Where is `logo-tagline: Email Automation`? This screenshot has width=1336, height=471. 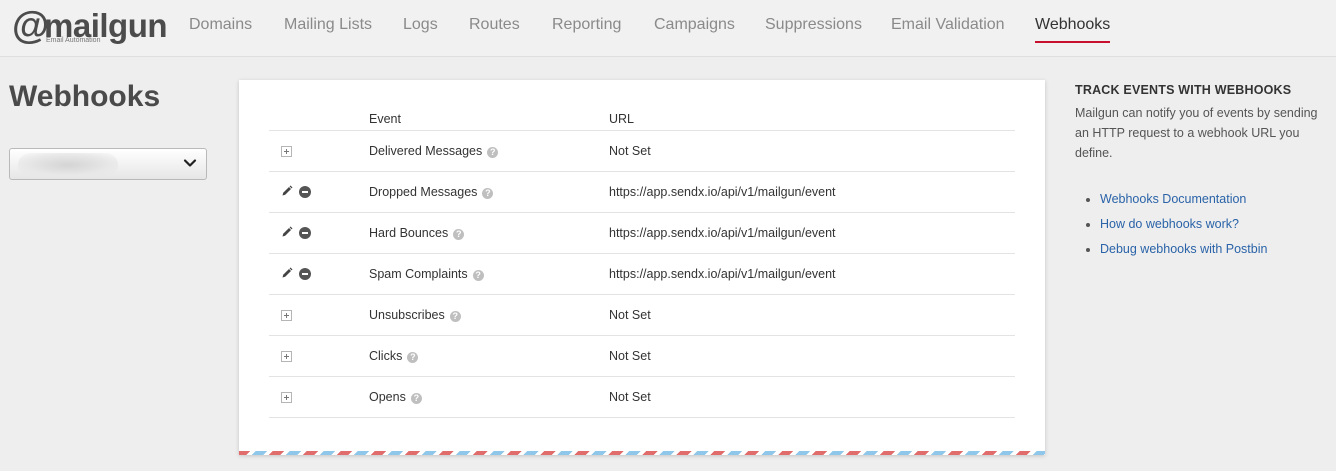
logo-tagline: Email Automation is located at coordinates (73, 40).